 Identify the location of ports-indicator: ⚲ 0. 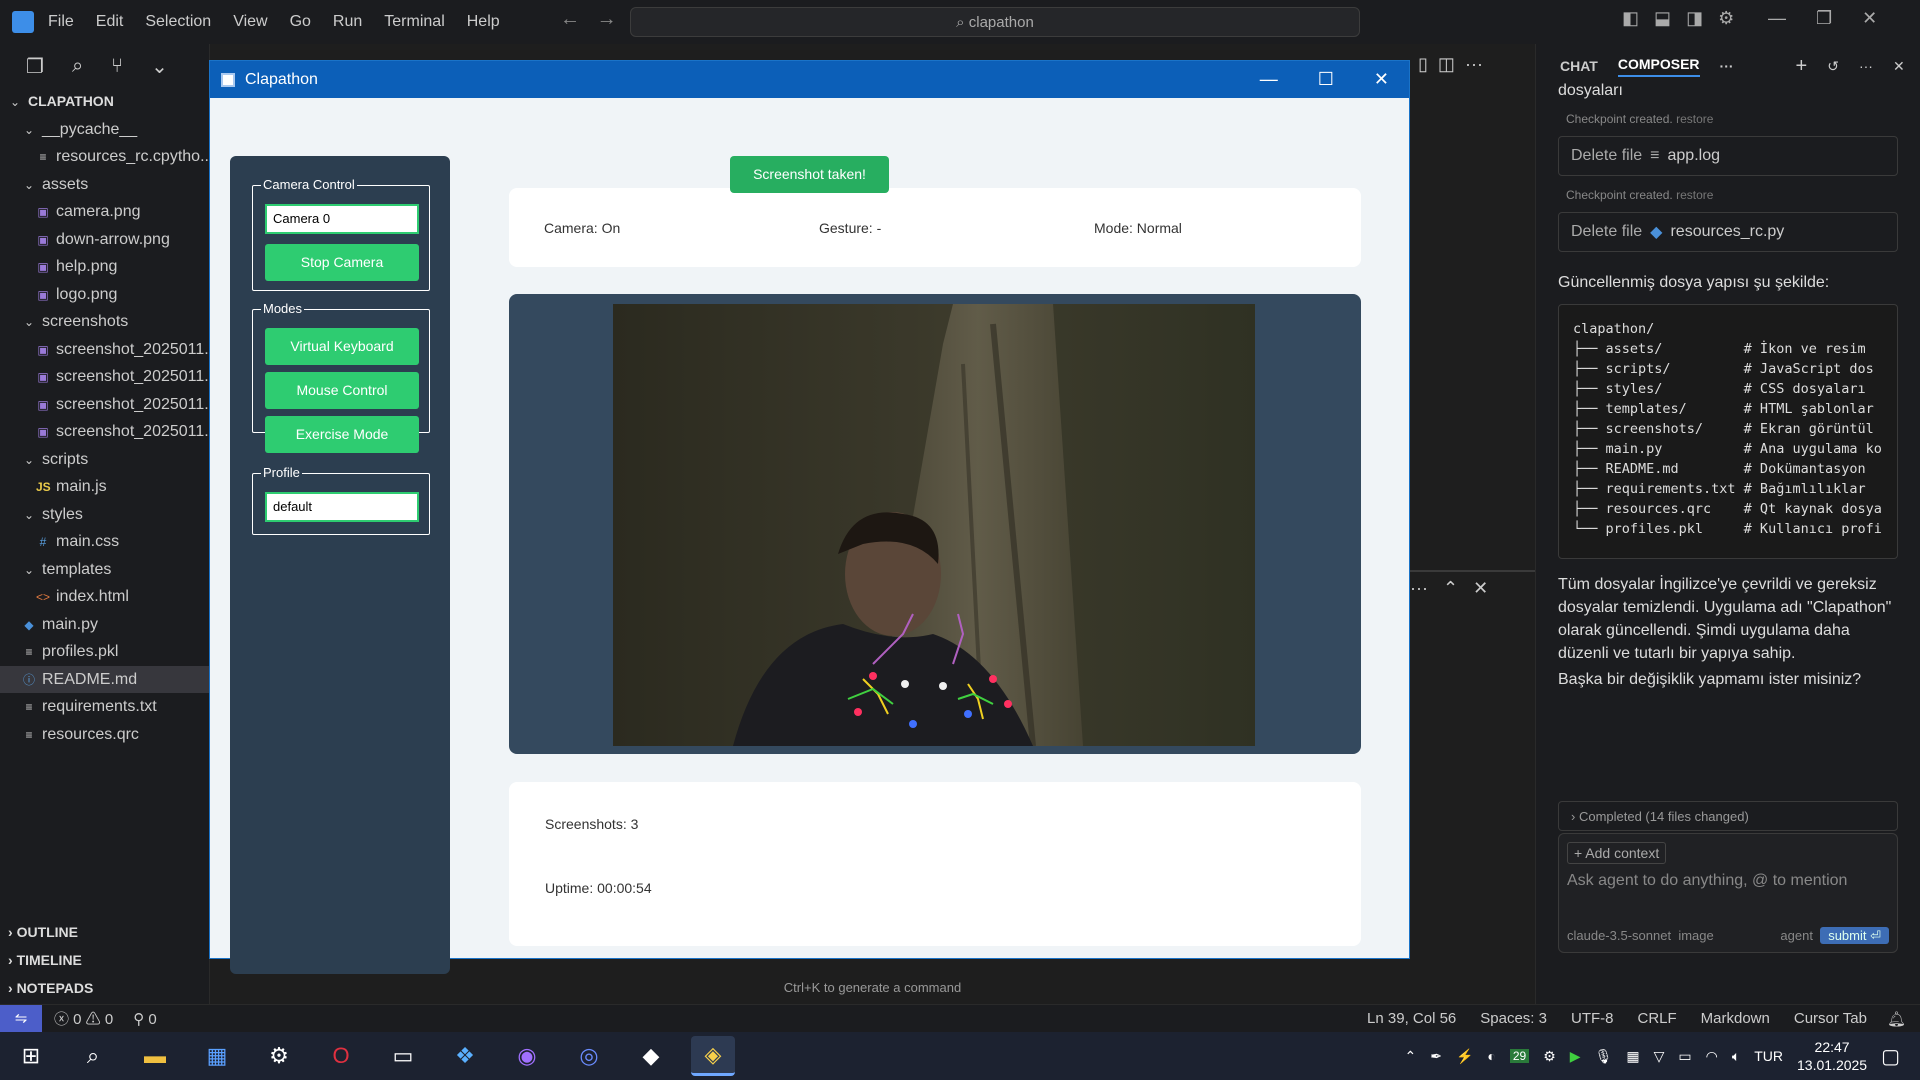
(145, 1019).